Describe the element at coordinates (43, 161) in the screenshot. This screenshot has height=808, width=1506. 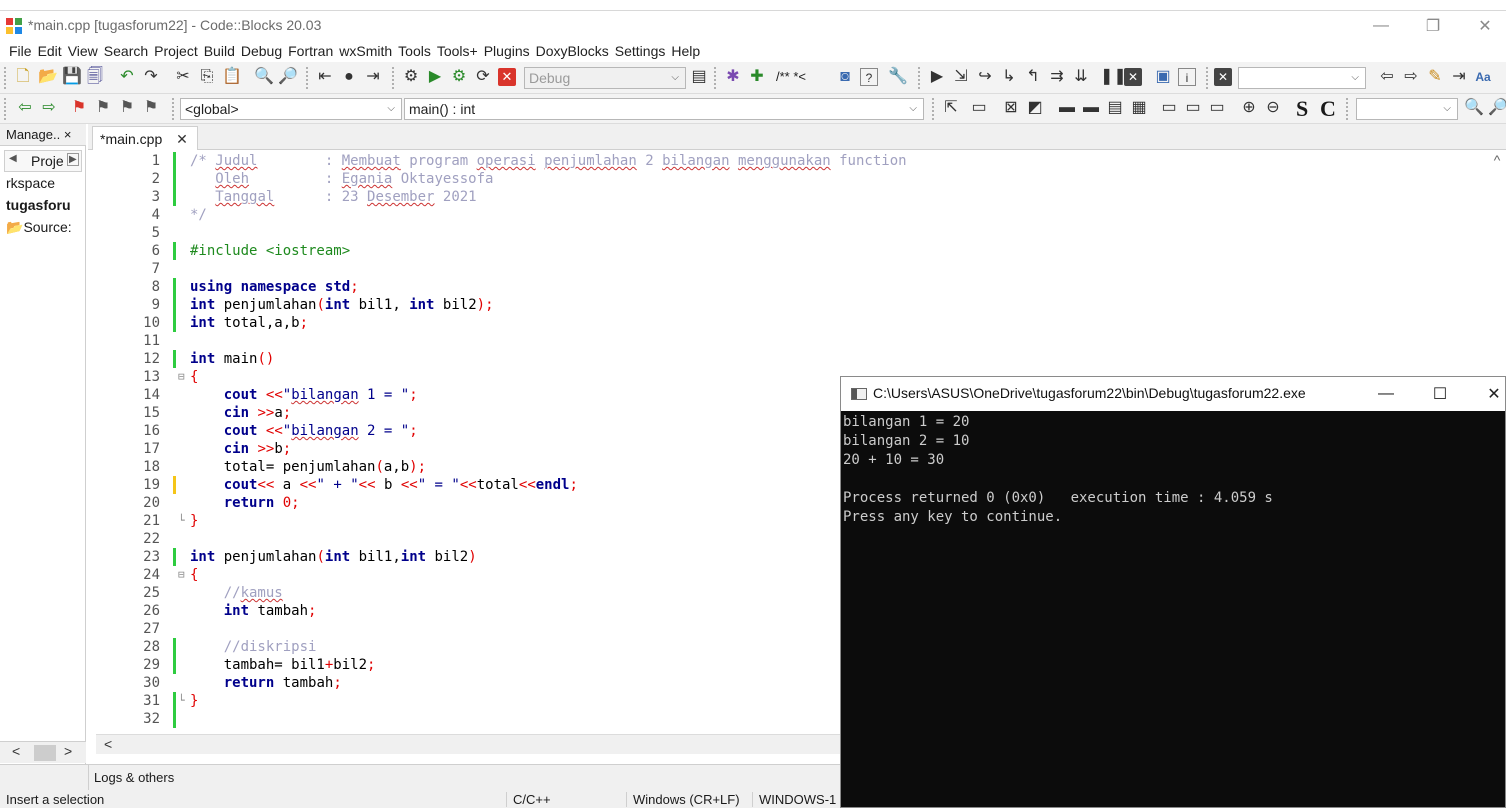
I see `projects-tab: ◀ Proje ▶` at that location.